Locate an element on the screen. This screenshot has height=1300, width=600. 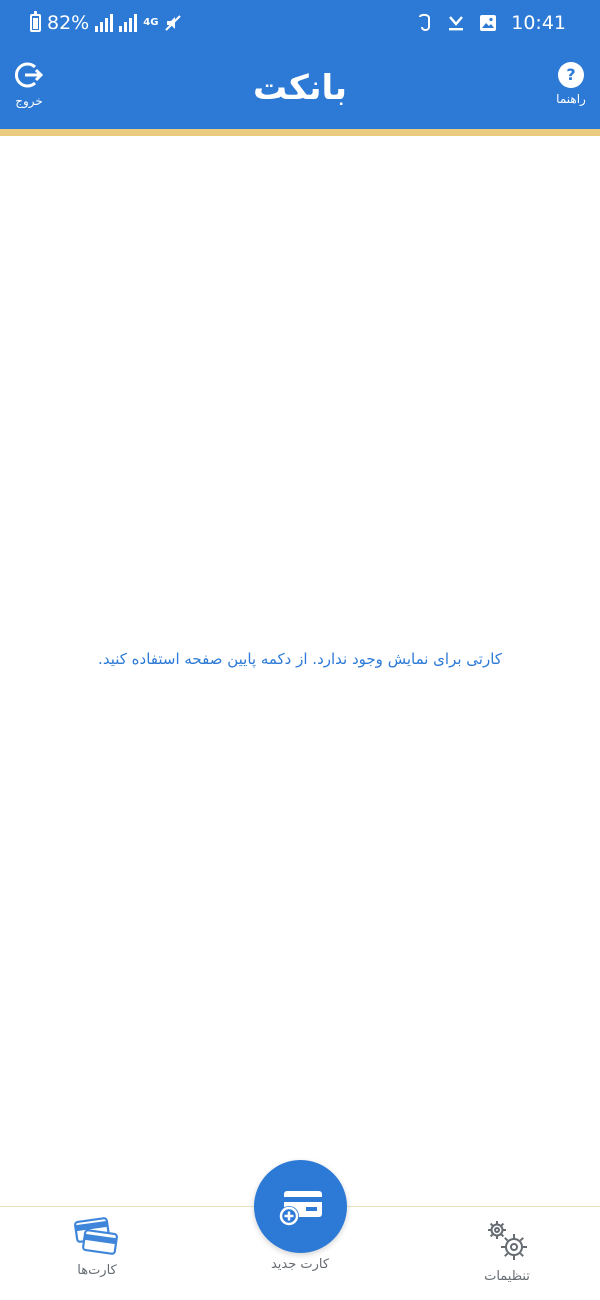
settings-icon is located at coordinates (507, 1240).